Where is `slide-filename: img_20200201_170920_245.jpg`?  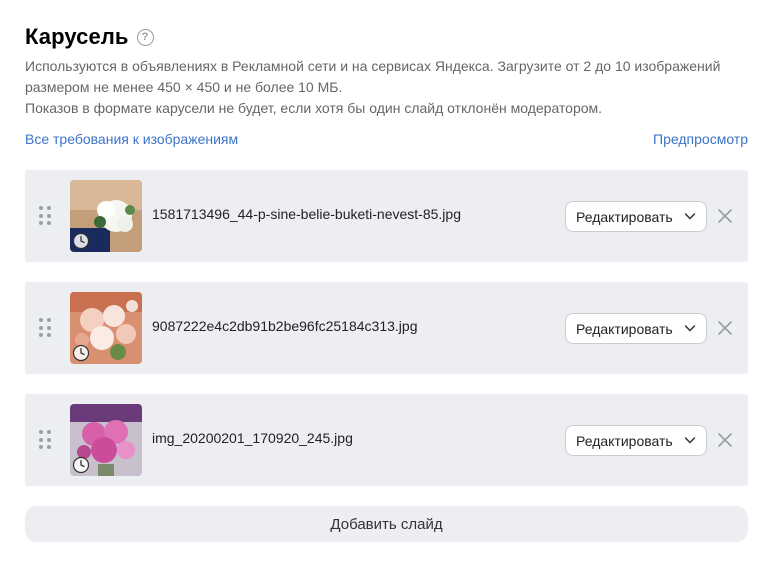
slide-filename: img_20200201_170920_245.jpg is located at coordinates (252, 438).